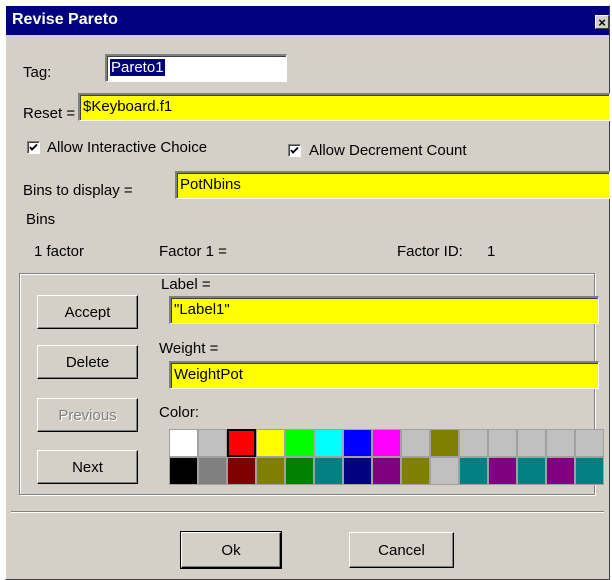 The width and height of the screenshot is (612, 580). I want to click on color-palette, so click(386, 457).